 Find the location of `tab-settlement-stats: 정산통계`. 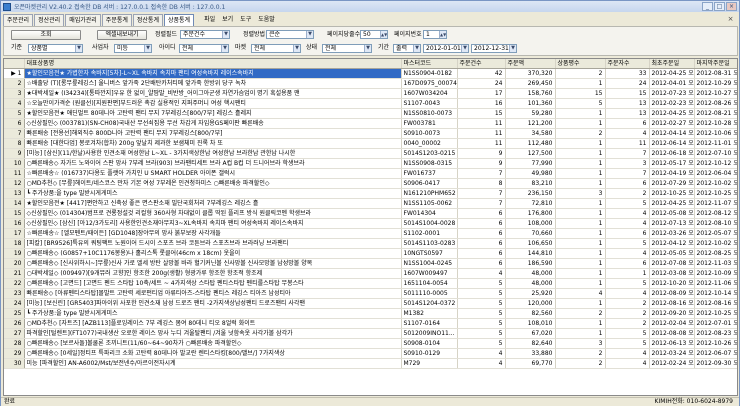

tab-settlement-stats: 정산통계 is located at coordinates (147, 20).